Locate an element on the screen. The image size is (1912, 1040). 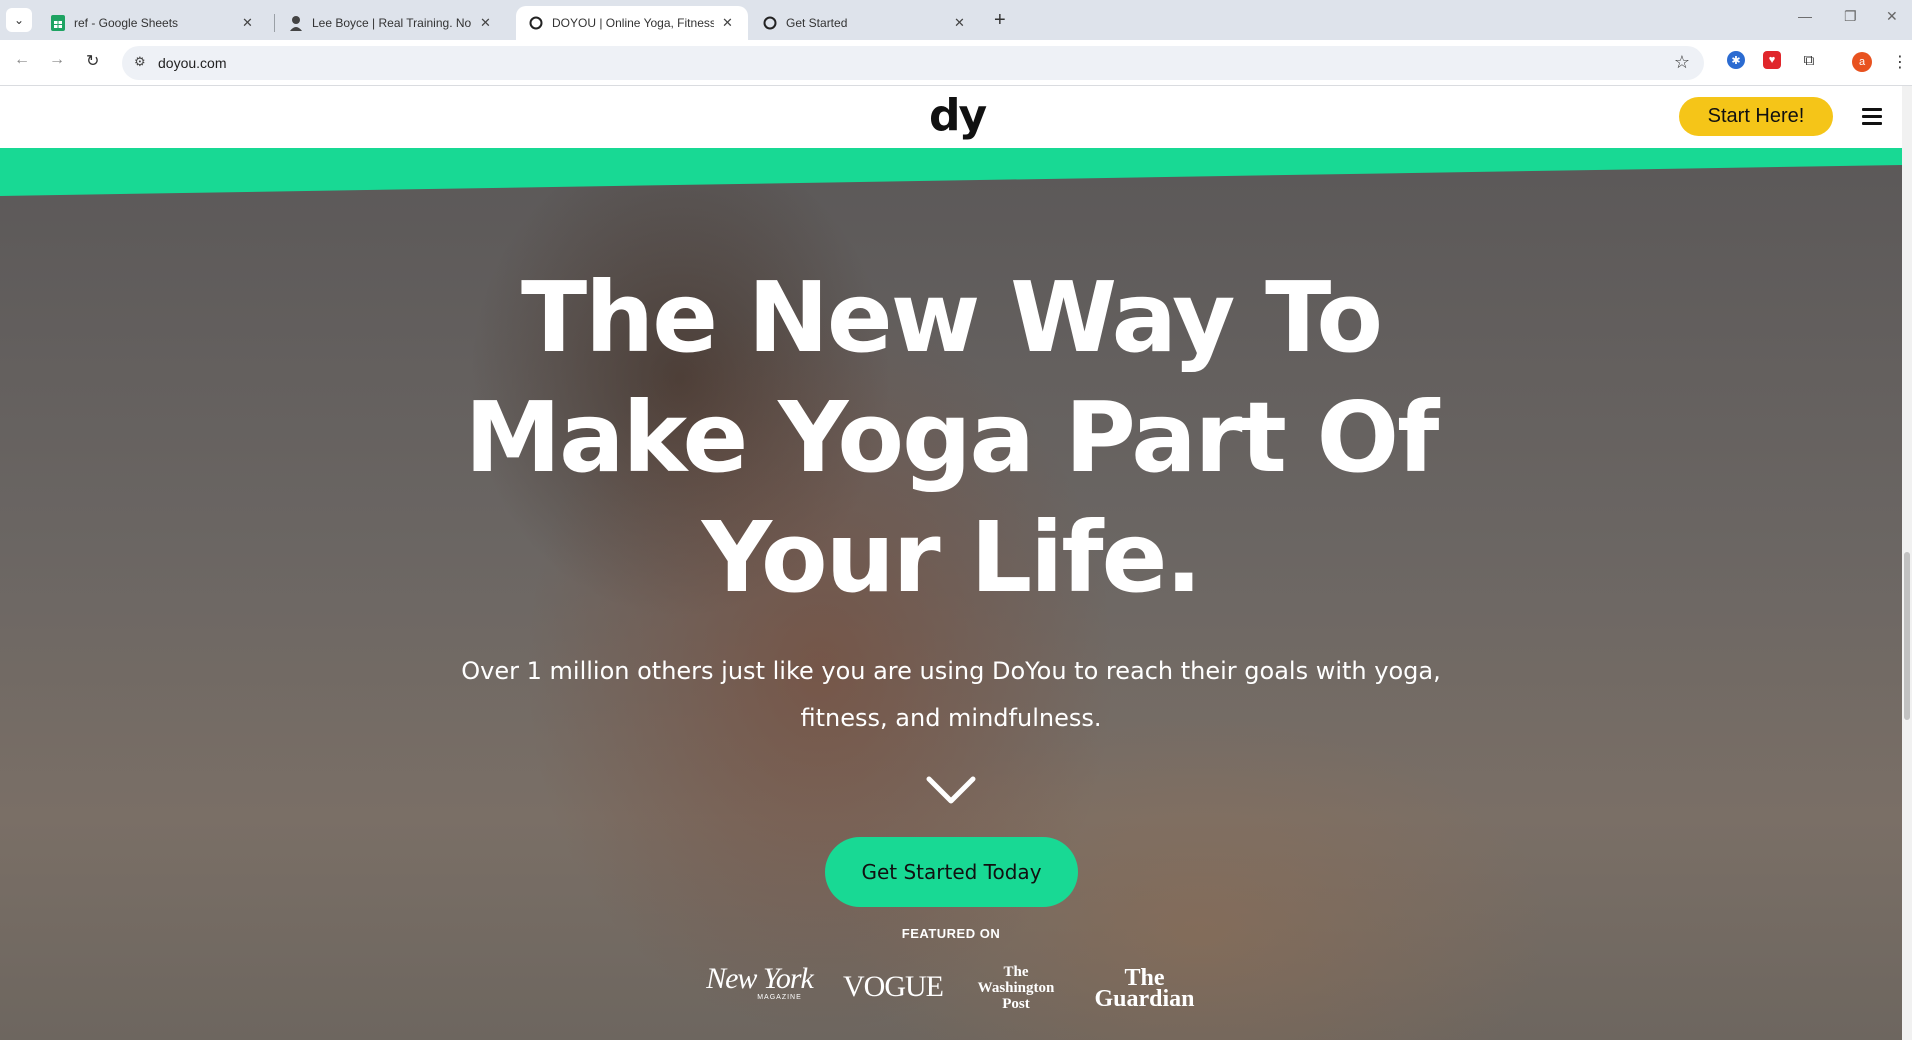
shield-icon: ♥ is located at coordinates (1772, 60).